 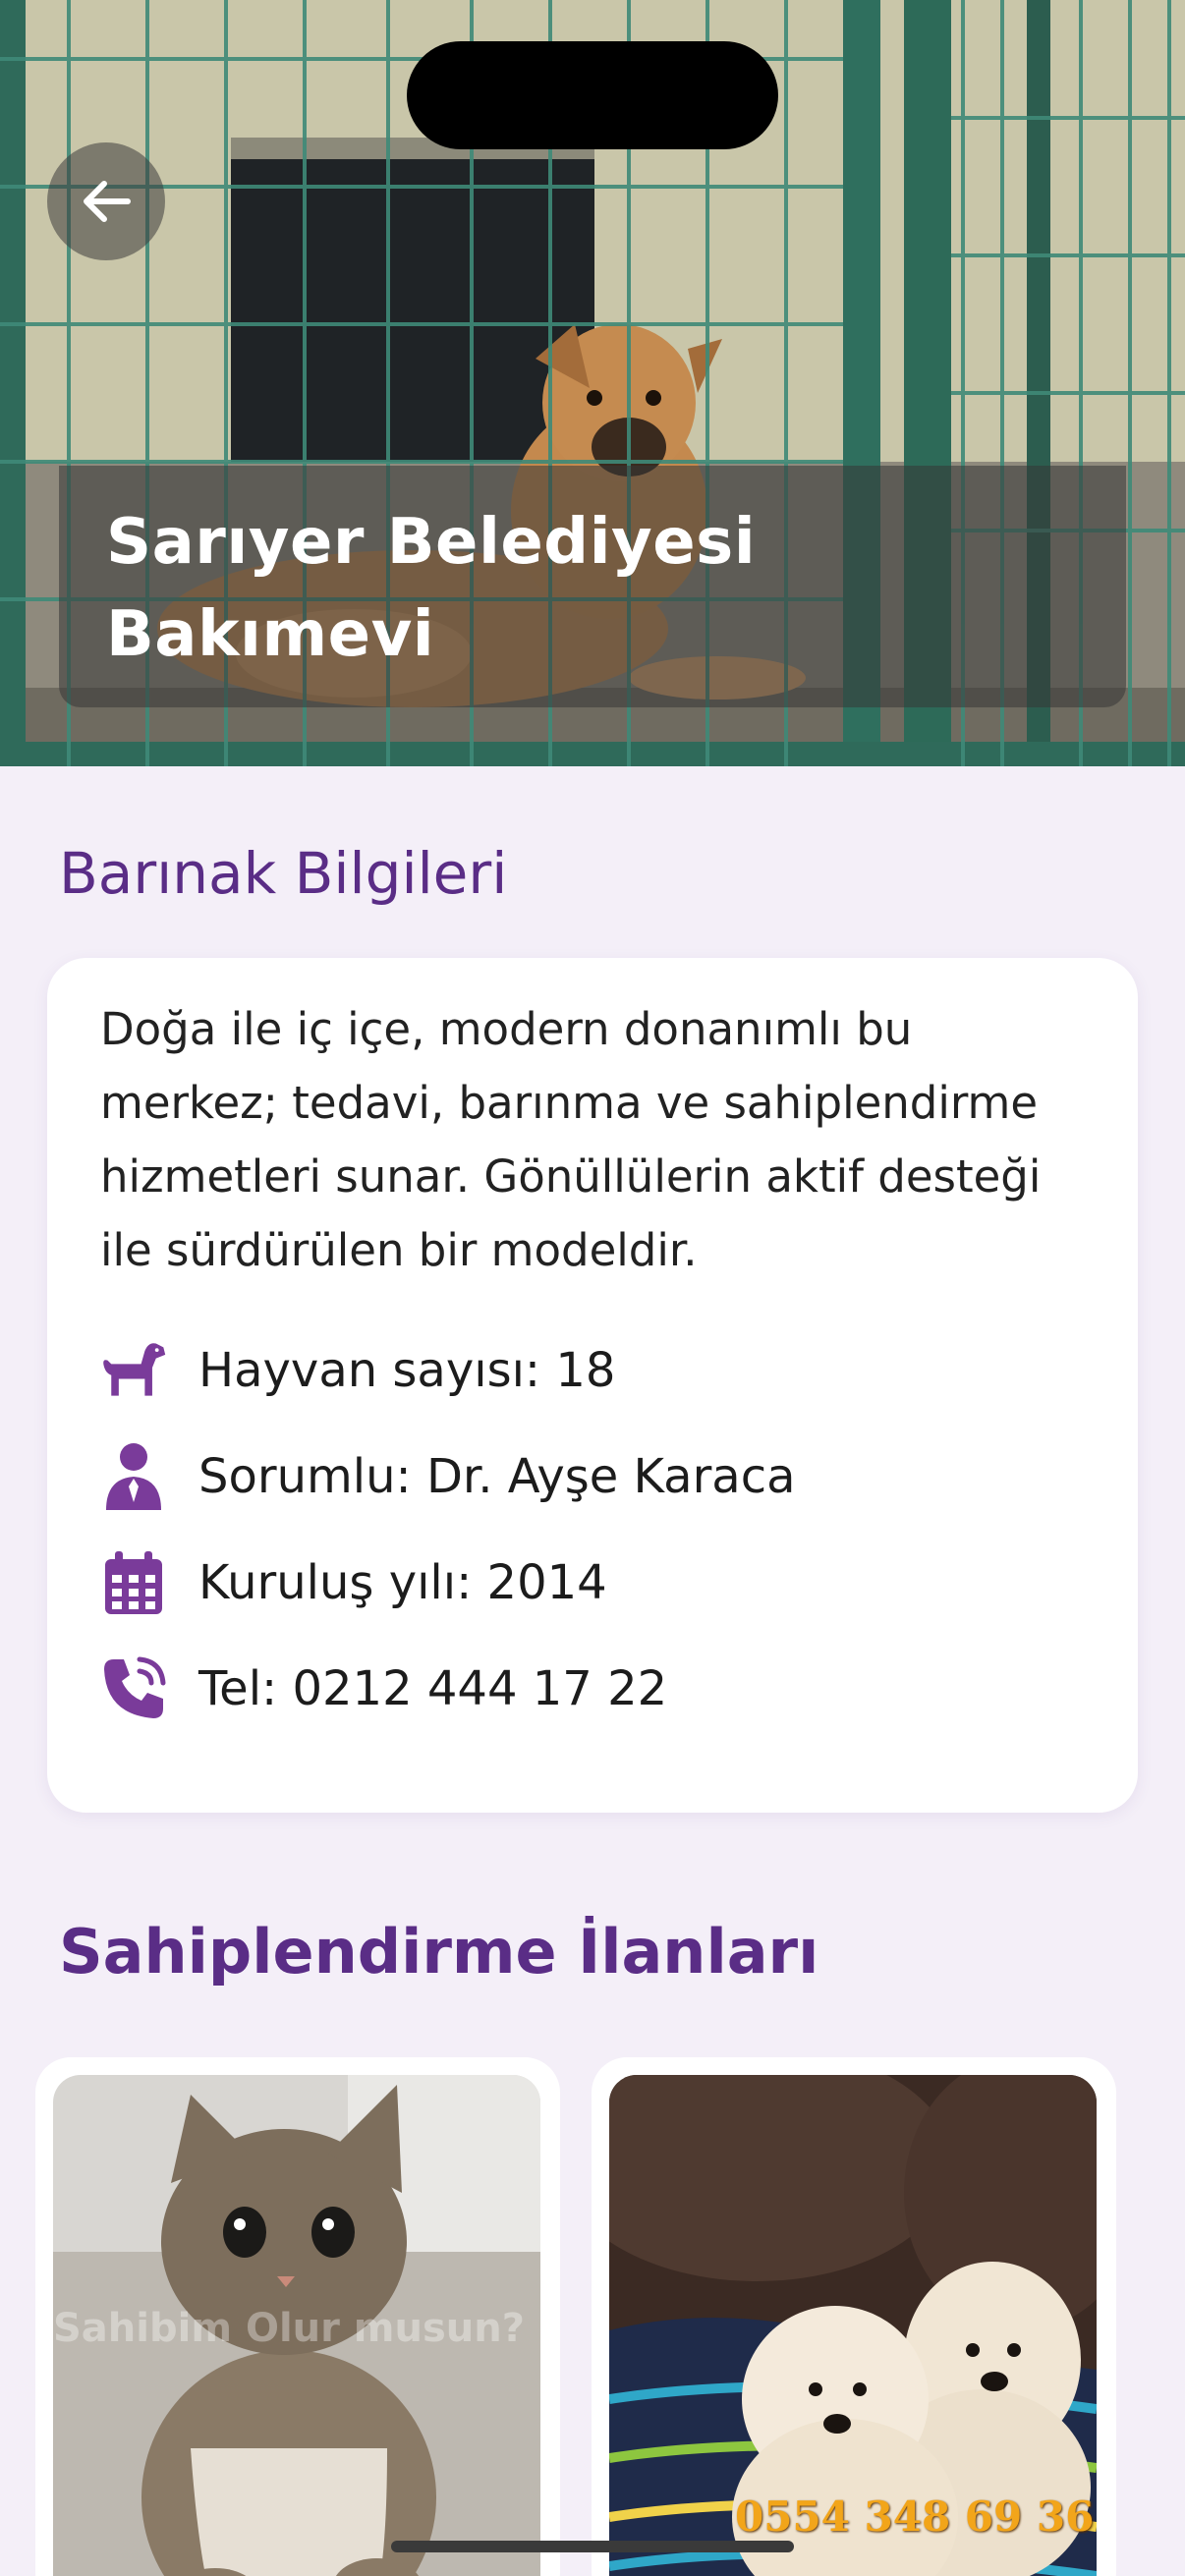 What do you see at coordinates (915, 2516) in the screenshot?
I see `puppies-phone-overlay: 0554 348 69 36` at bounding box center [915, 2516].